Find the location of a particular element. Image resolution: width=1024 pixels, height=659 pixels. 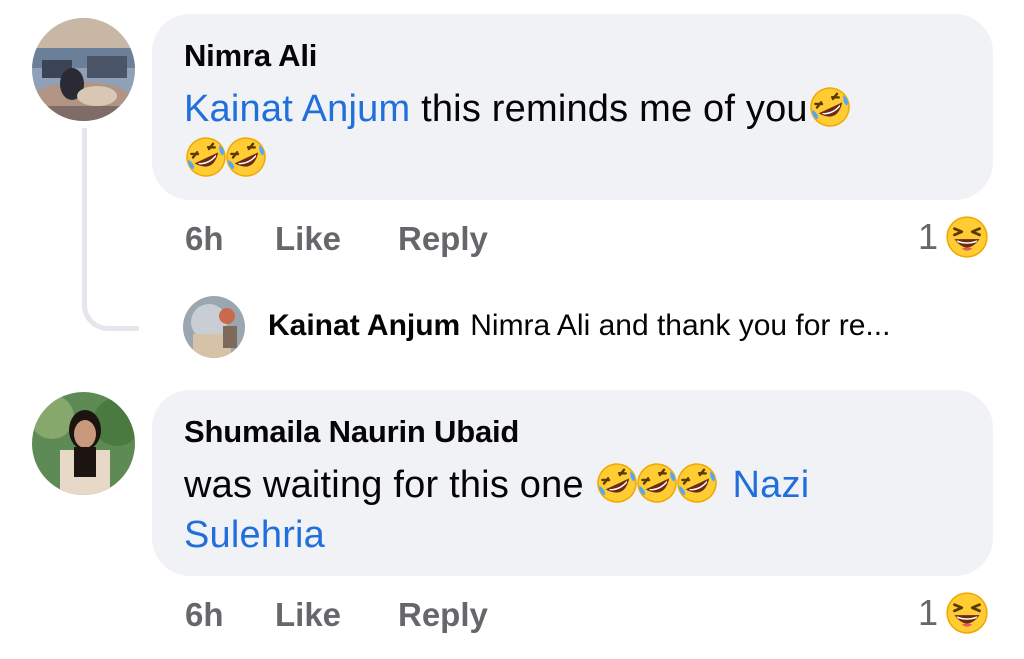

comment-author: Nimra Ali is located at coordinates (573, 56).